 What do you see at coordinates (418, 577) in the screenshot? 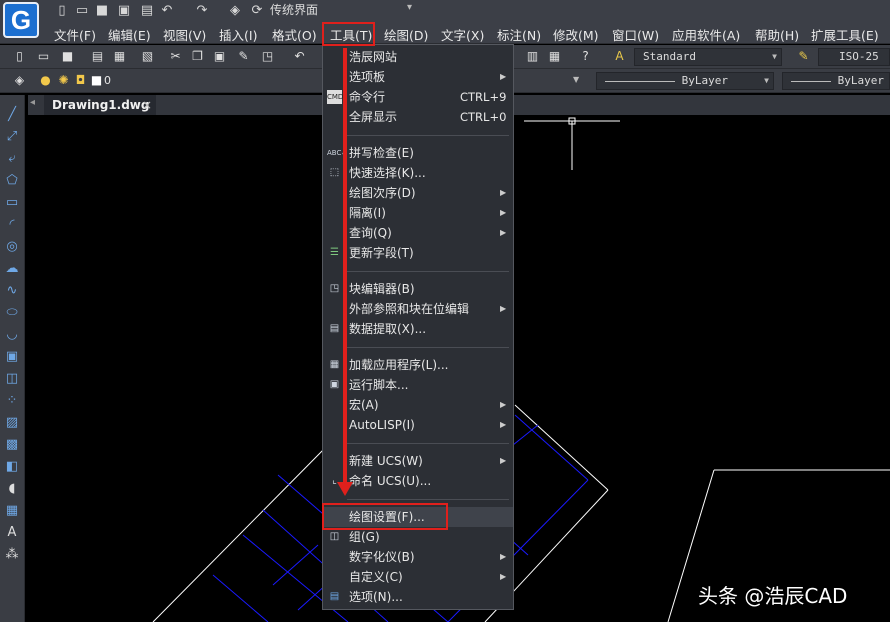
I see `menu-item-customize: 自定义(C) ▶` at bounding box center [418, 577].